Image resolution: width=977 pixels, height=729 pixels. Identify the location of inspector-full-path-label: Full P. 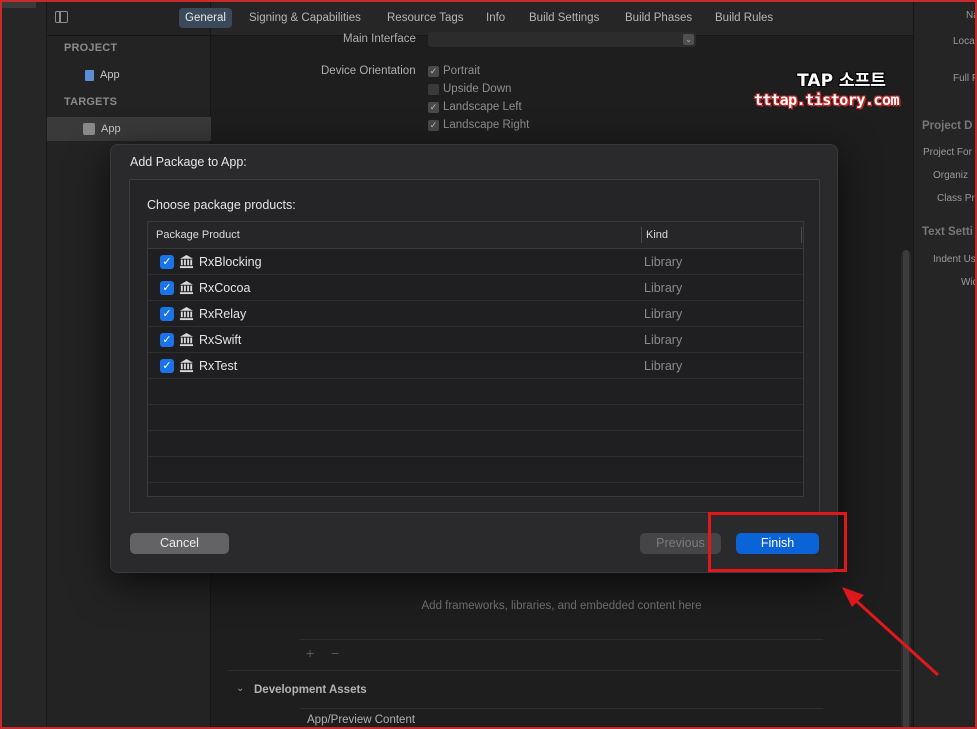
(965, 78).